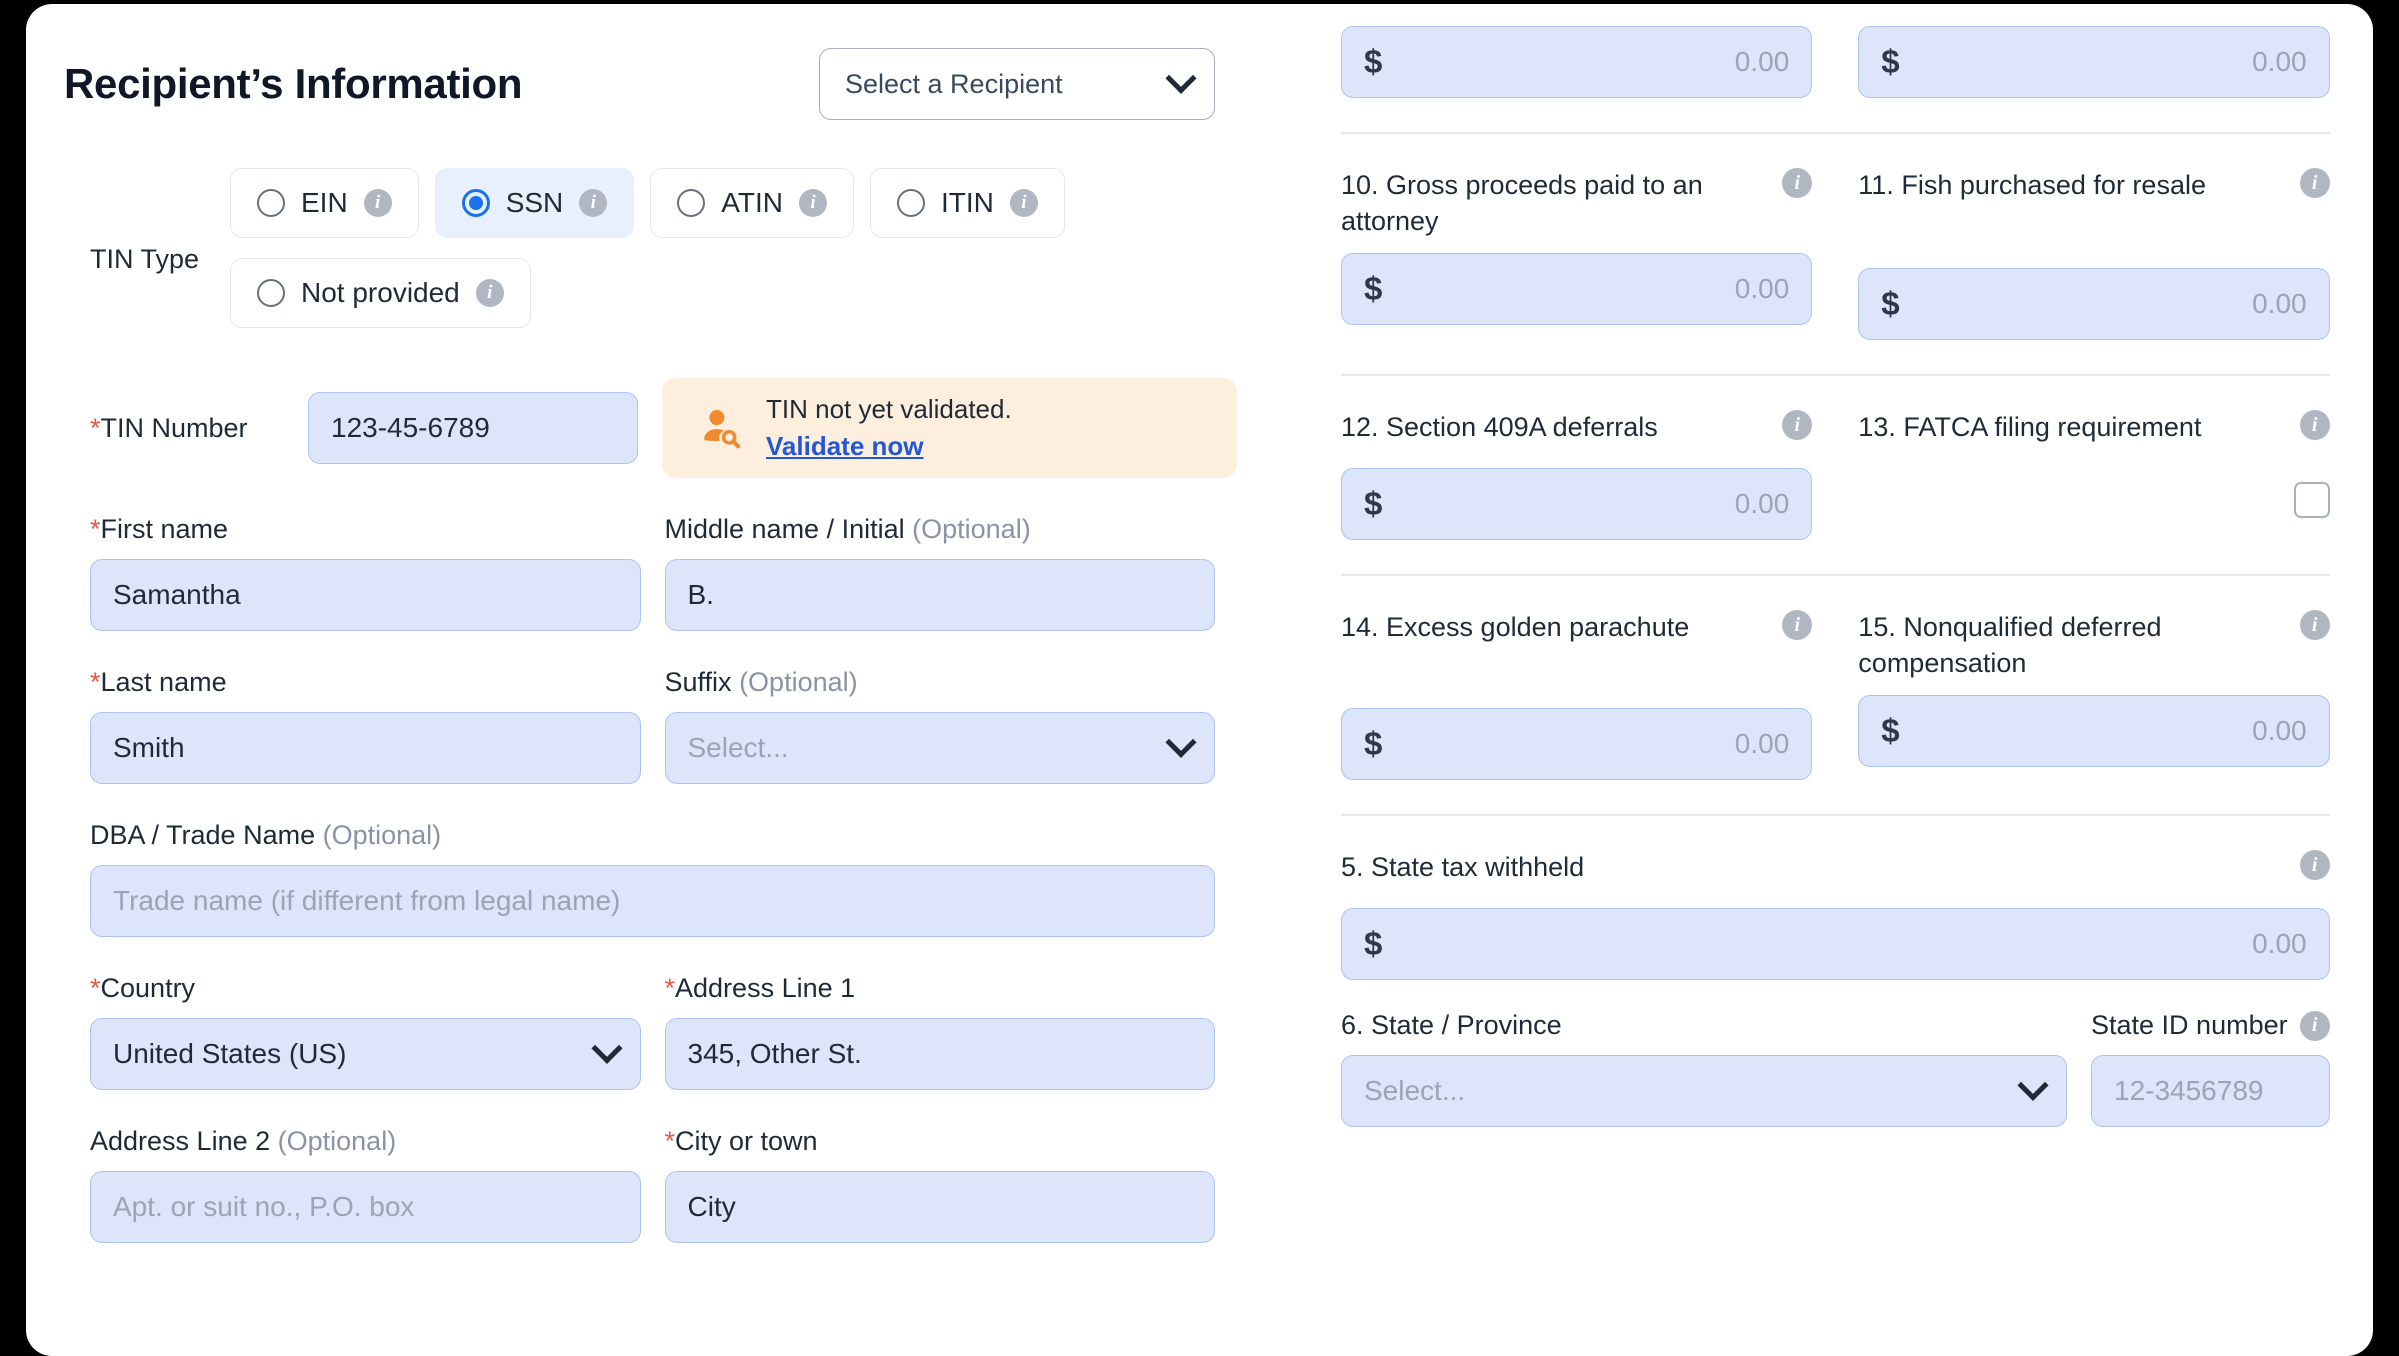  What do you see at coordinates (365, 529) in the screenshot?
I see `first-name-label: *First name` at bounding box center [365, 529].